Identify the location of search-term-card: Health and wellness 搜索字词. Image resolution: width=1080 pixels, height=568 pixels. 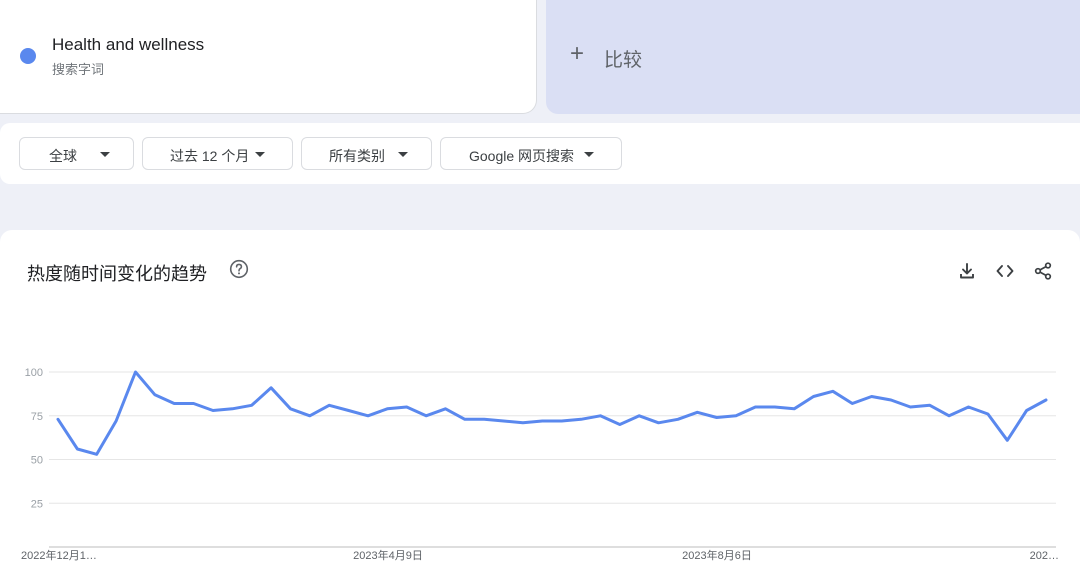
(268, 57).